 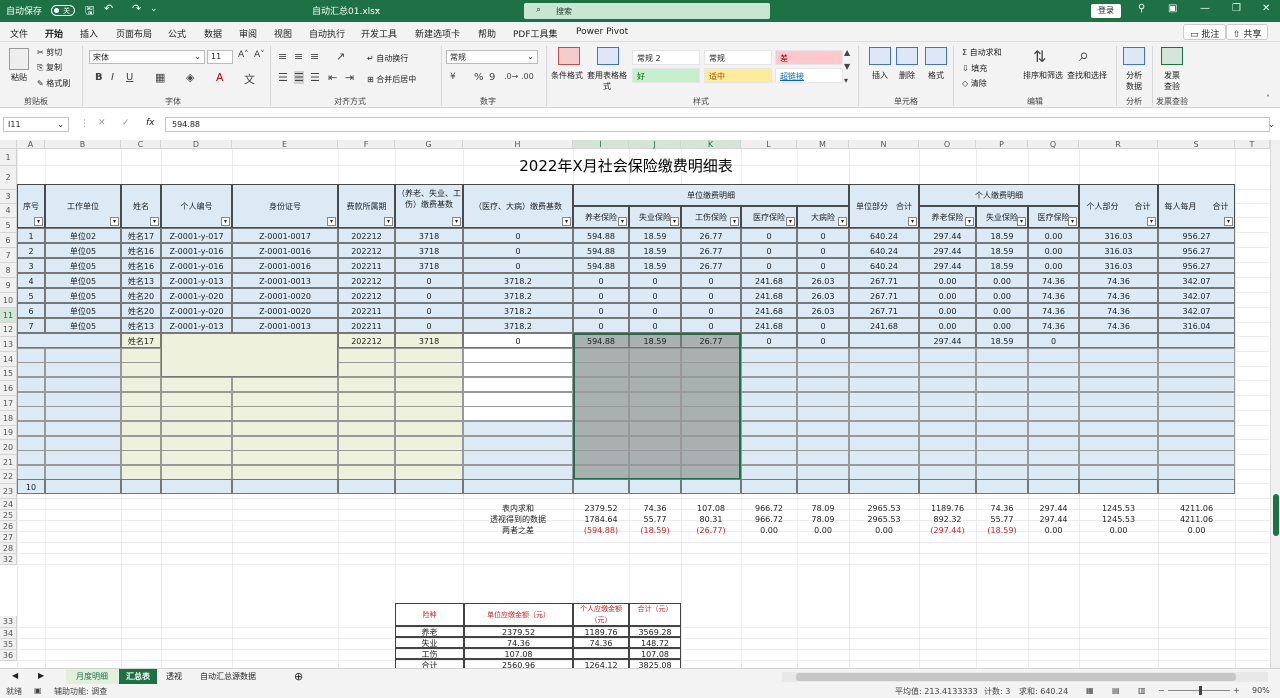 I want to click on paste-icon, so click(x=19, y=59).